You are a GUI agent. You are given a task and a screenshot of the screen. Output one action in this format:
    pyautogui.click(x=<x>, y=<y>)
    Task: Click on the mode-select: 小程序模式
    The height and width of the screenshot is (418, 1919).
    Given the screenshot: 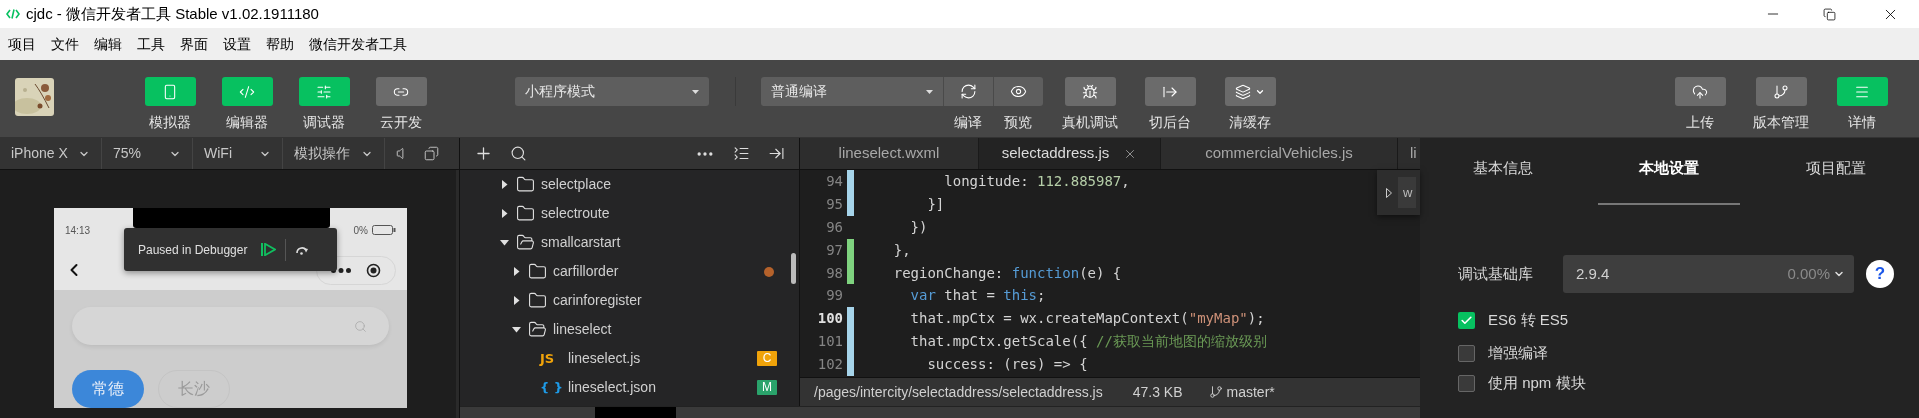 What is the action you would take?
    pyautogui.click(x=612, y=91)
    